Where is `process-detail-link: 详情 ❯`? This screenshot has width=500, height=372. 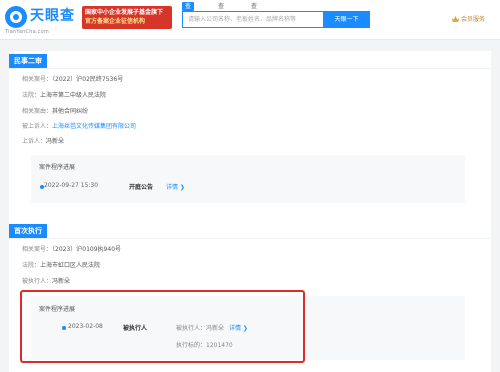 process-detail-link: 详情 ❯ is located at coordinates (175, 186).